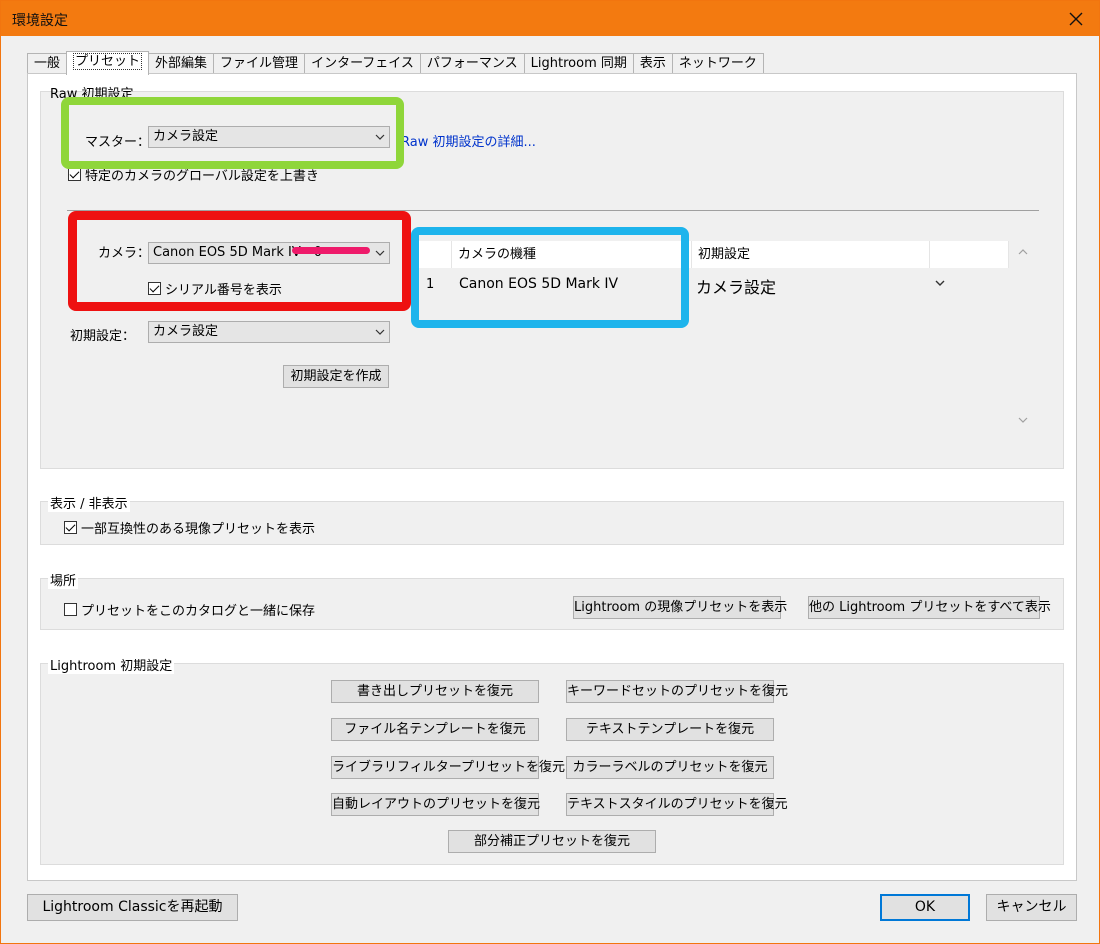  I want to click on restart-lightroom-button: Lightroom Classicを再起動, so click(132, 907).